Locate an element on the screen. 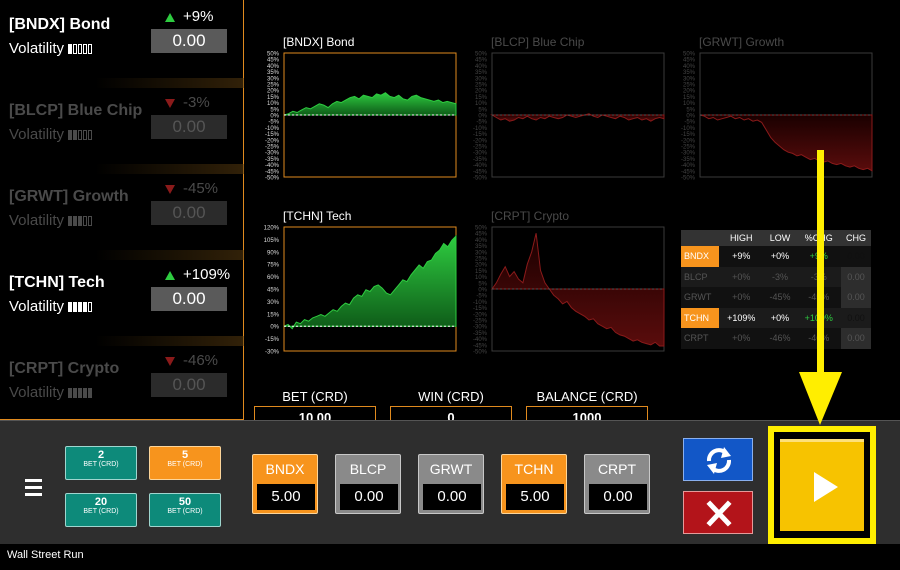 Image resolution: width=900 pixels, height=570 pixels. stock-button-blcp: BLCP 0.00 is located at coordinates (368, 484).